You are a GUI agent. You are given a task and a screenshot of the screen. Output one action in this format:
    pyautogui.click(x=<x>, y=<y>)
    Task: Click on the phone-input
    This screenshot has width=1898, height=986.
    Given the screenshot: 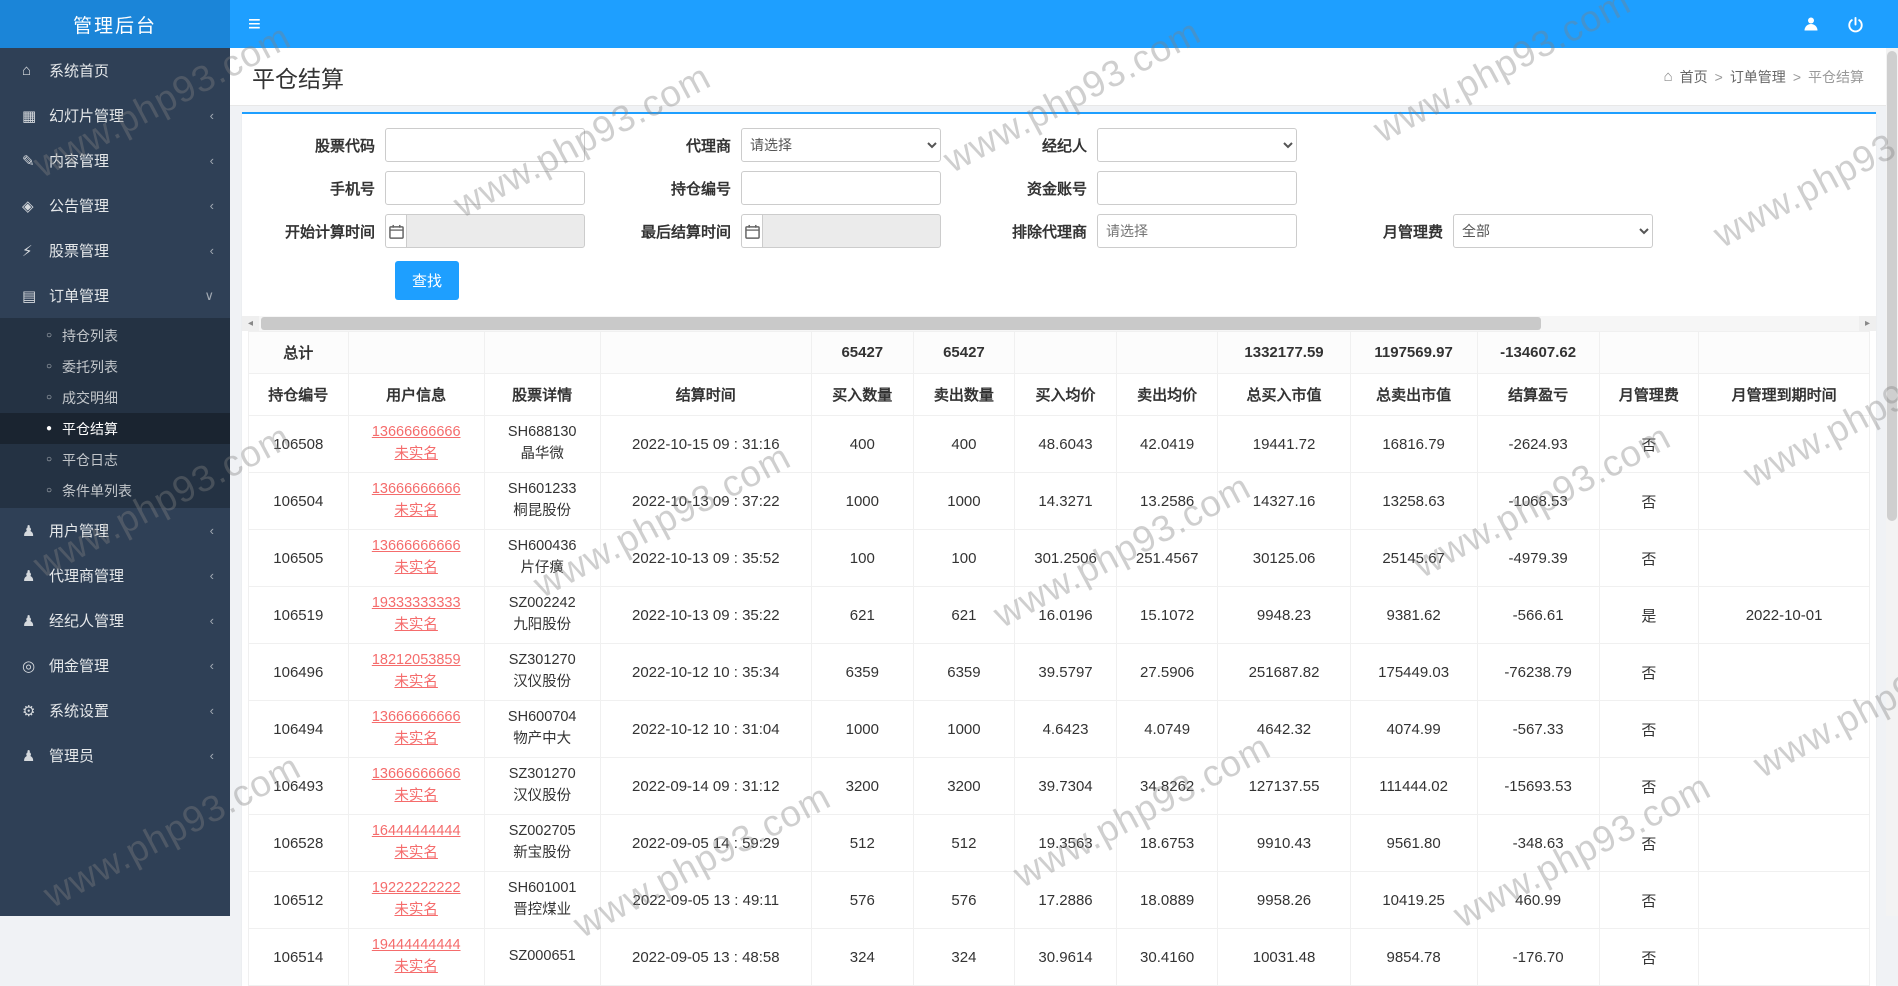 What is the action you would take?
    pyautogui.click(x=485, y=188)
    